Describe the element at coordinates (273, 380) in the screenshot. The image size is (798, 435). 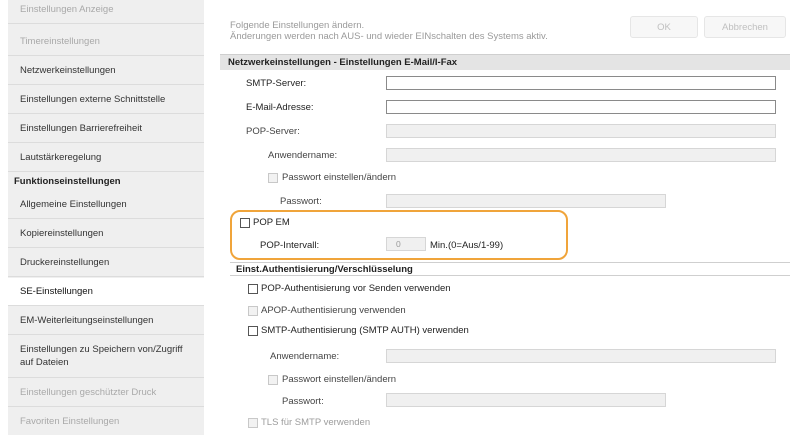
I see `auth-set-password-checkbox` at that location.